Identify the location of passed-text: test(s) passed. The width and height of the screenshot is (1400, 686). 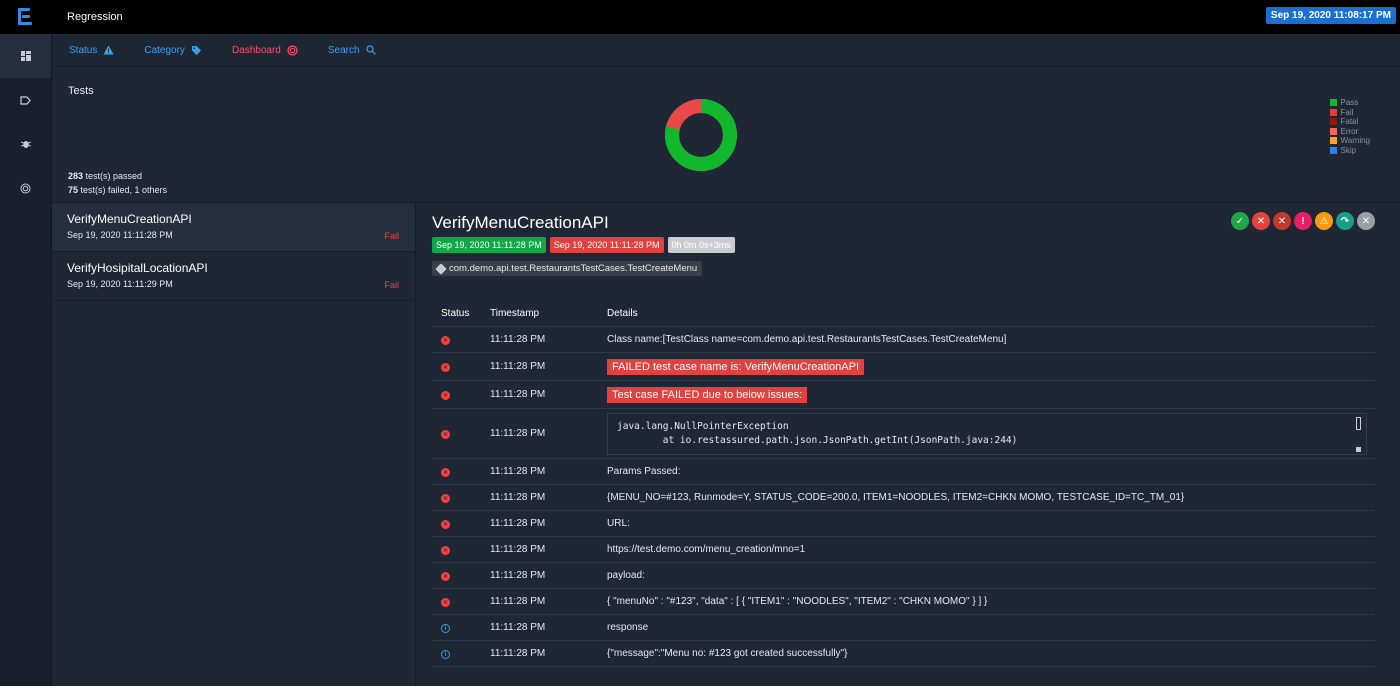
(113, 176).